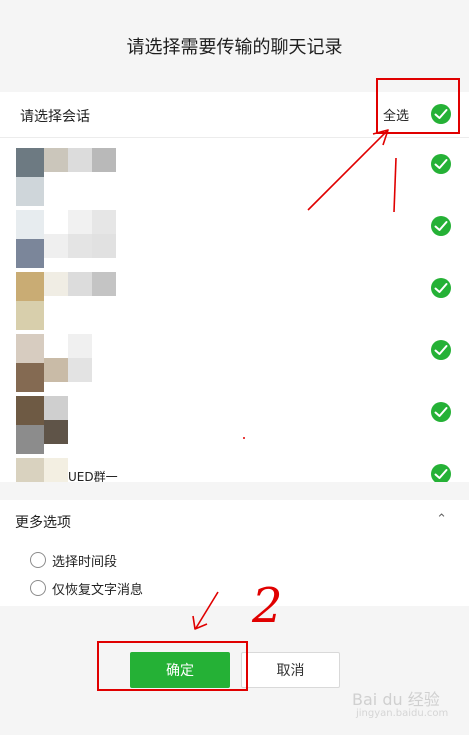  Describe the element at coordinates (234, 470) in the screenshot. I see `conversation-row: UED群一` at that location.